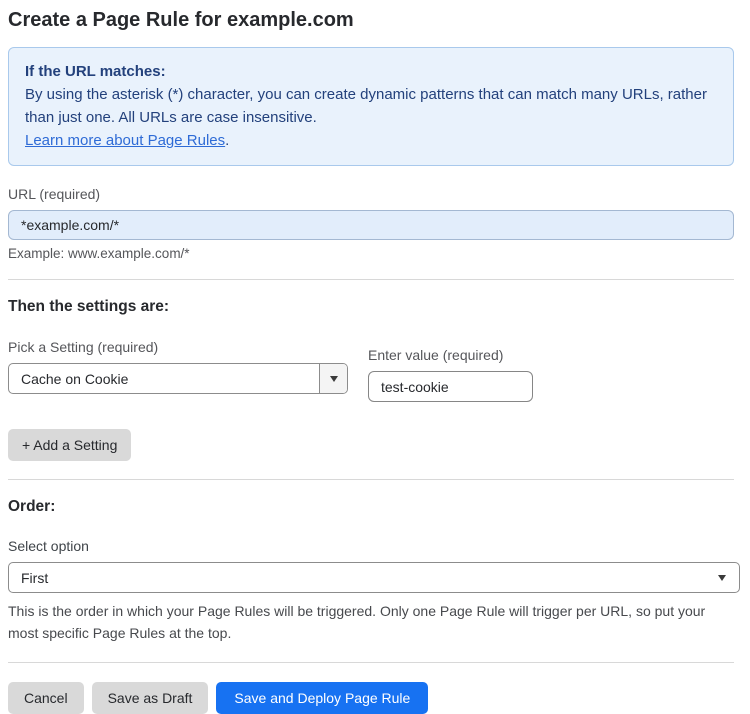 The height and width of the screenshot is (714, 750). Describe the element at coordinates (436, 355) in the screenshot. I see `enter-value-label: Enter value (required)` at that location.